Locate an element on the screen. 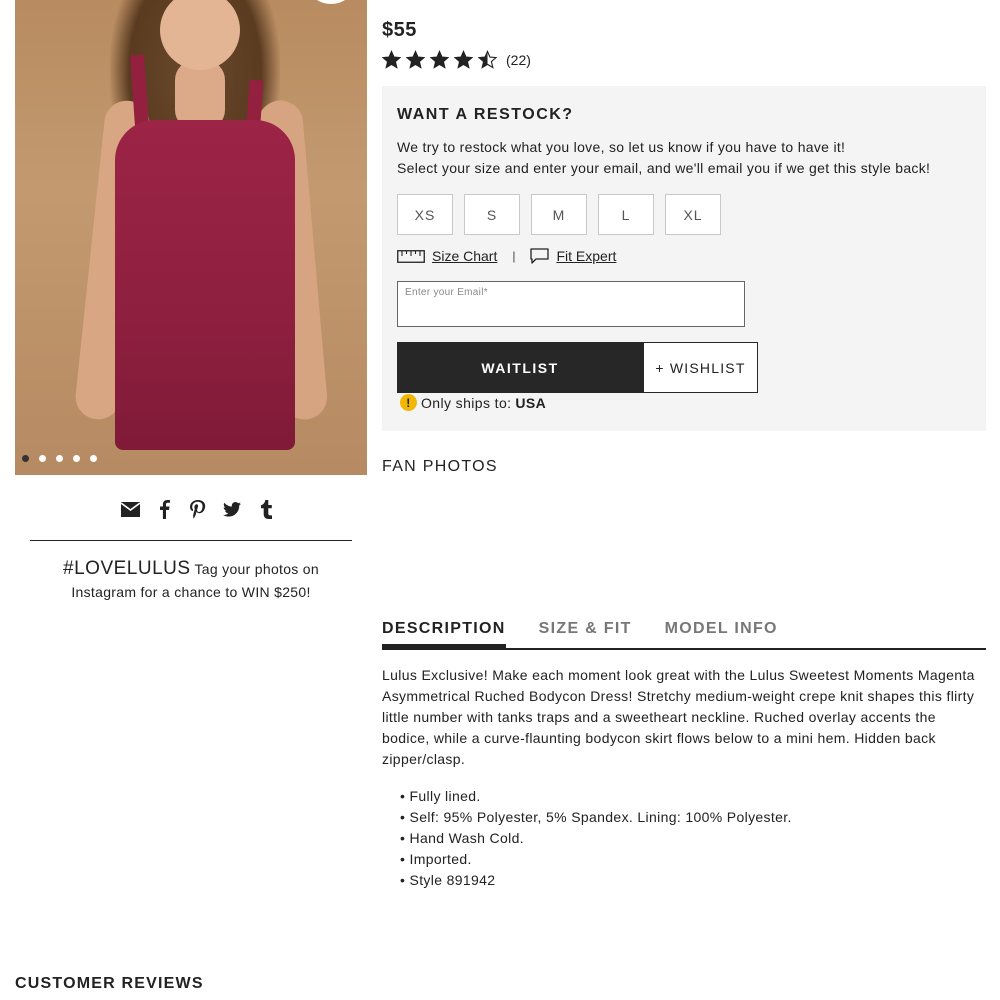 This screenshot has height=1000, width=1000. size-links: Size Chart | Fit Expert is located at coordinates (506, 256).